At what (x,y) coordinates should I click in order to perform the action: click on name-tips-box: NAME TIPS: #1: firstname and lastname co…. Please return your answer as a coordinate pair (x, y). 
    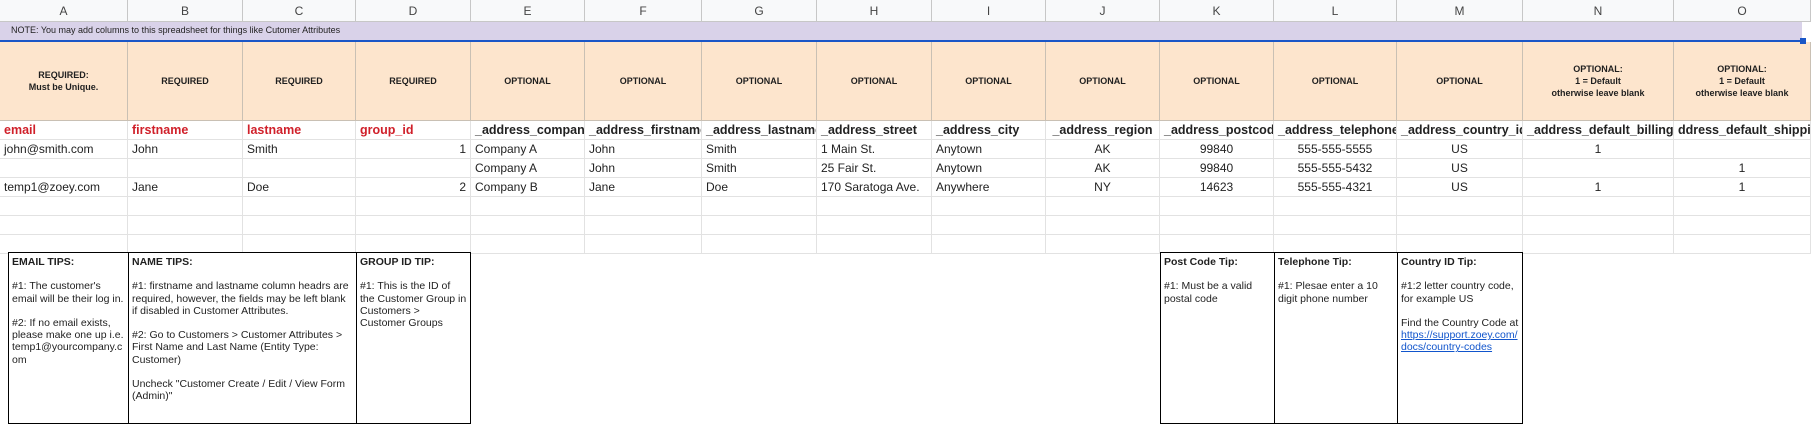
    Looking at the image, I should click on (242, 338).